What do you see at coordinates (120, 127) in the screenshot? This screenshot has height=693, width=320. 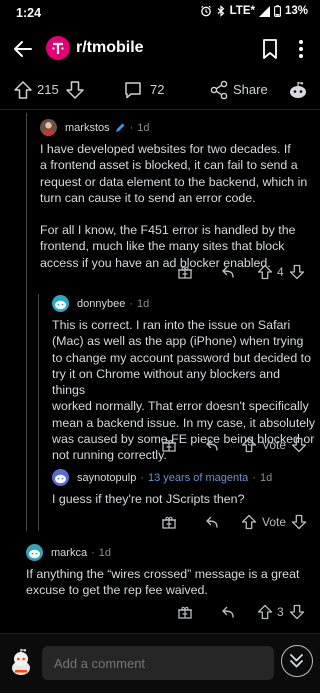 I see `pencil-icon` at bounding box center [120, 127].